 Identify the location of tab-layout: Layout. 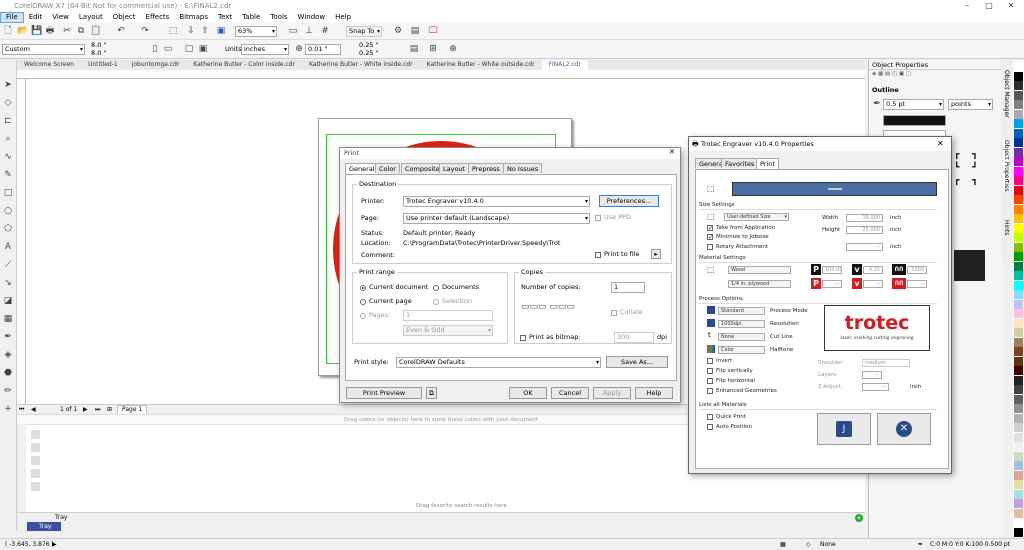
(454, 168).